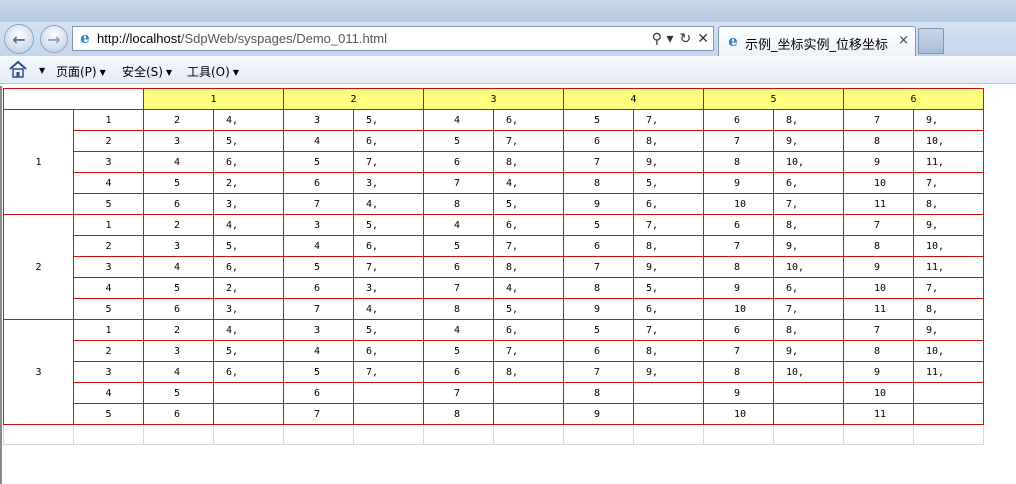 This screenshot has width=1016, height=484. What do you see at coordinates (40, 70) in the screenshot?
I see `home-dropdown: ▼` at bounding box center [40, 70].